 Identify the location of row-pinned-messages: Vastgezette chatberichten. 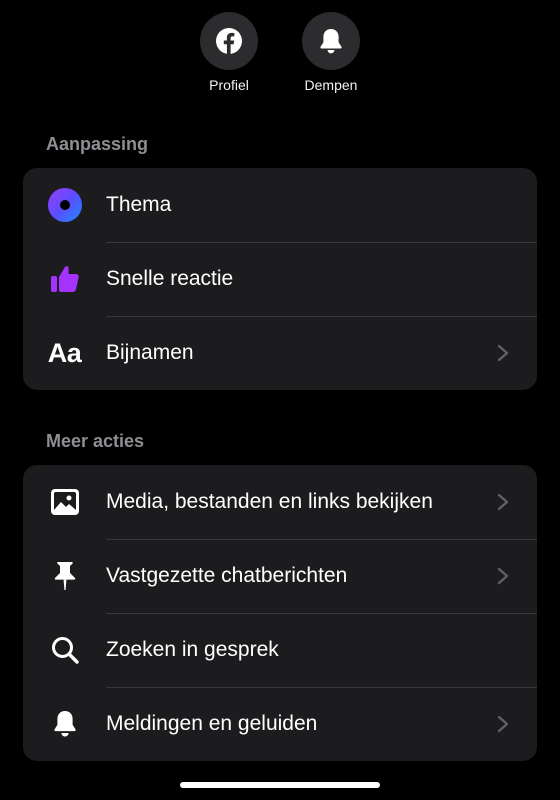
(280, 576).